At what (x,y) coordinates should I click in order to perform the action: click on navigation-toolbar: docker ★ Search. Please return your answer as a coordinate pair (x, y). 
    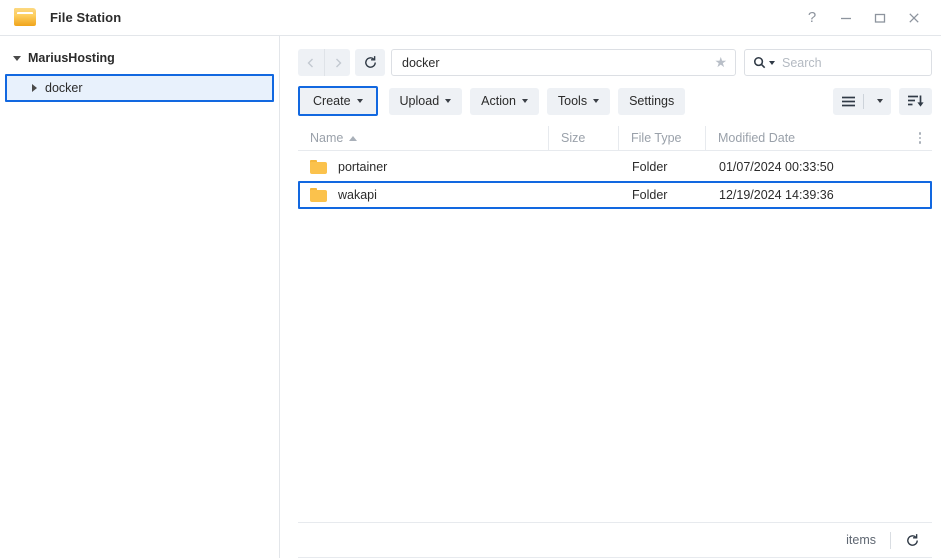
    Looking at the image, I should click on (615, 57).